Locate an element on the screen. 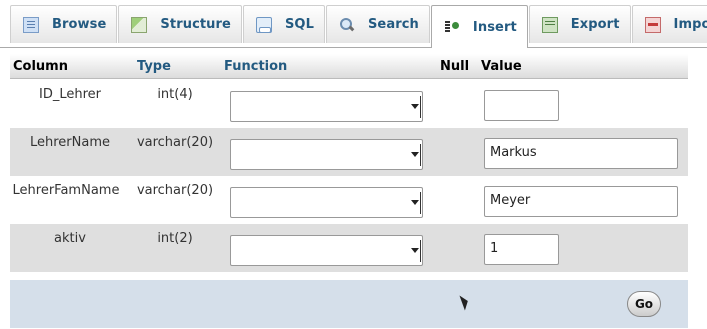 This screenshot has height=329, width=707. value-input is located at coordinates (521, 105).